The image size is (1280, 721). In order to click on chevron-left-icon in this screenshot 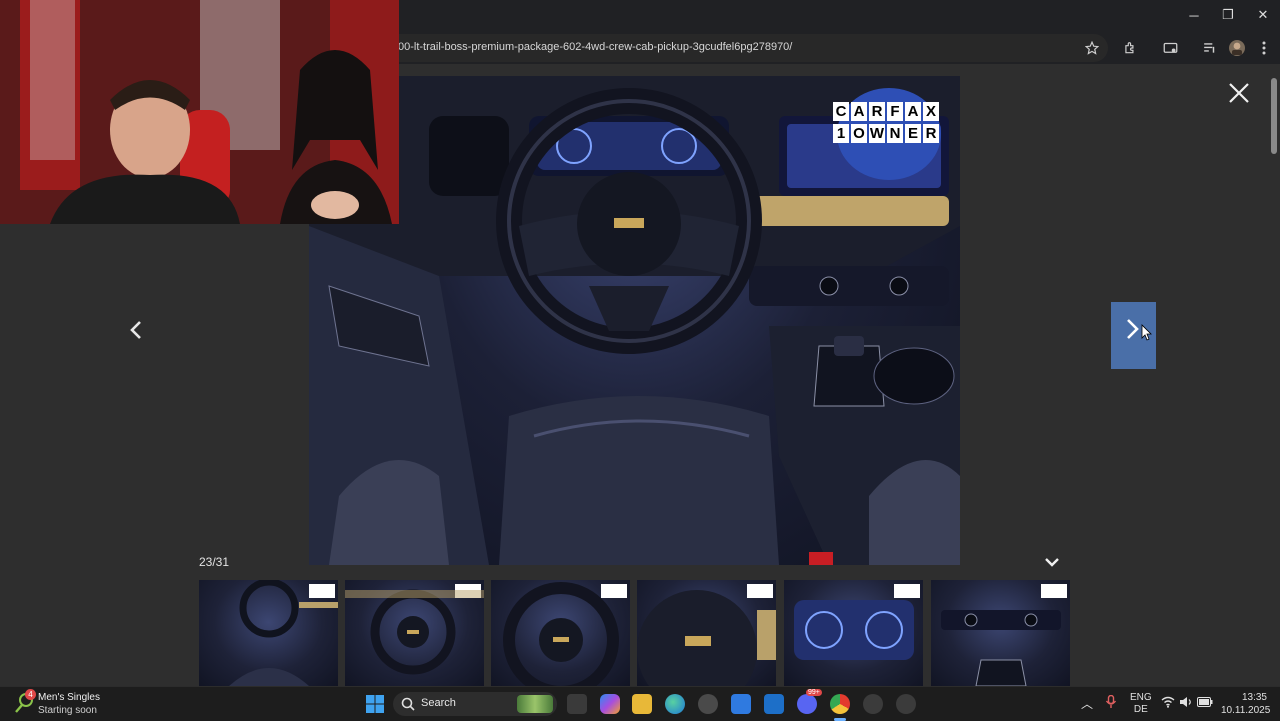, I will do `click(135, 330)`.